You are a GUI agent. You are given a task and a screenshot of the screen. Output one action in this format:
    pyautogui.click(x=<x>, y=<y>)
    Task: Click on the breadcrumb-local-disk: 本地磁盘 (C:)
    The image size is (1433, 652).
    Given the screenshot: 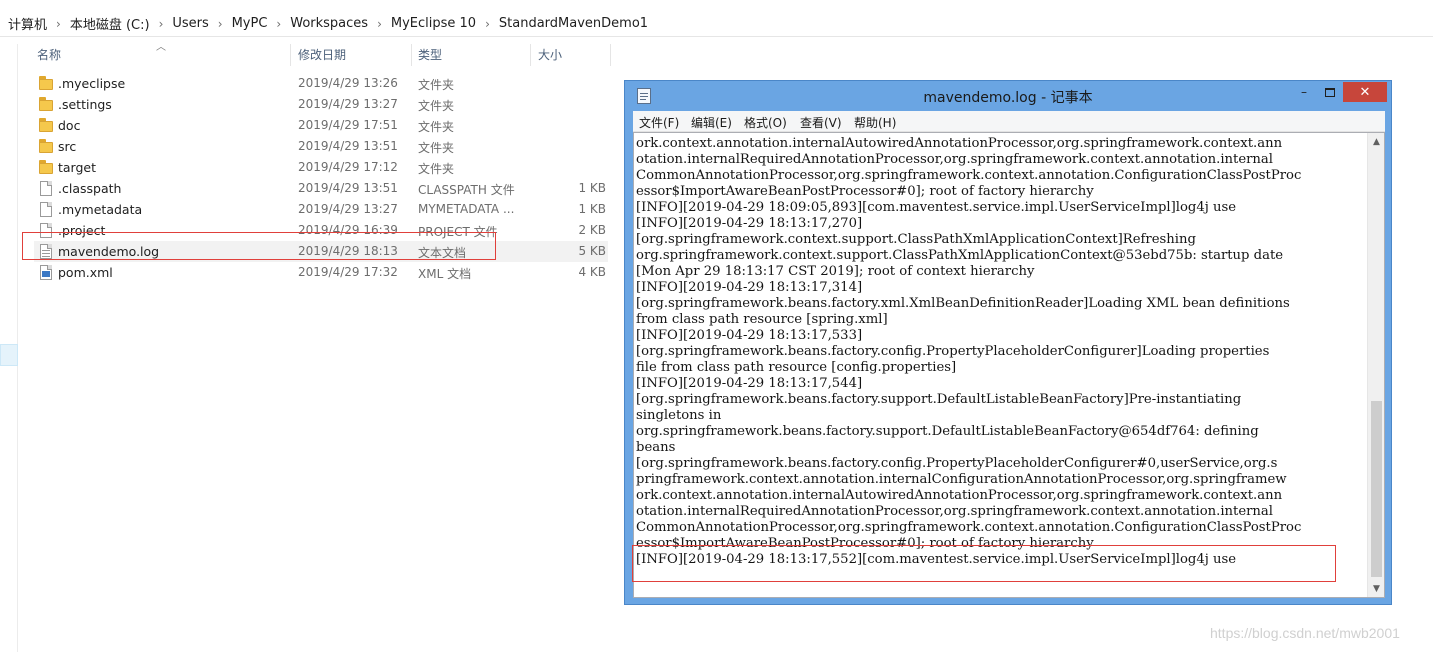 What is the action you would take?
    pyautogui.click(x=110, y=23)
    